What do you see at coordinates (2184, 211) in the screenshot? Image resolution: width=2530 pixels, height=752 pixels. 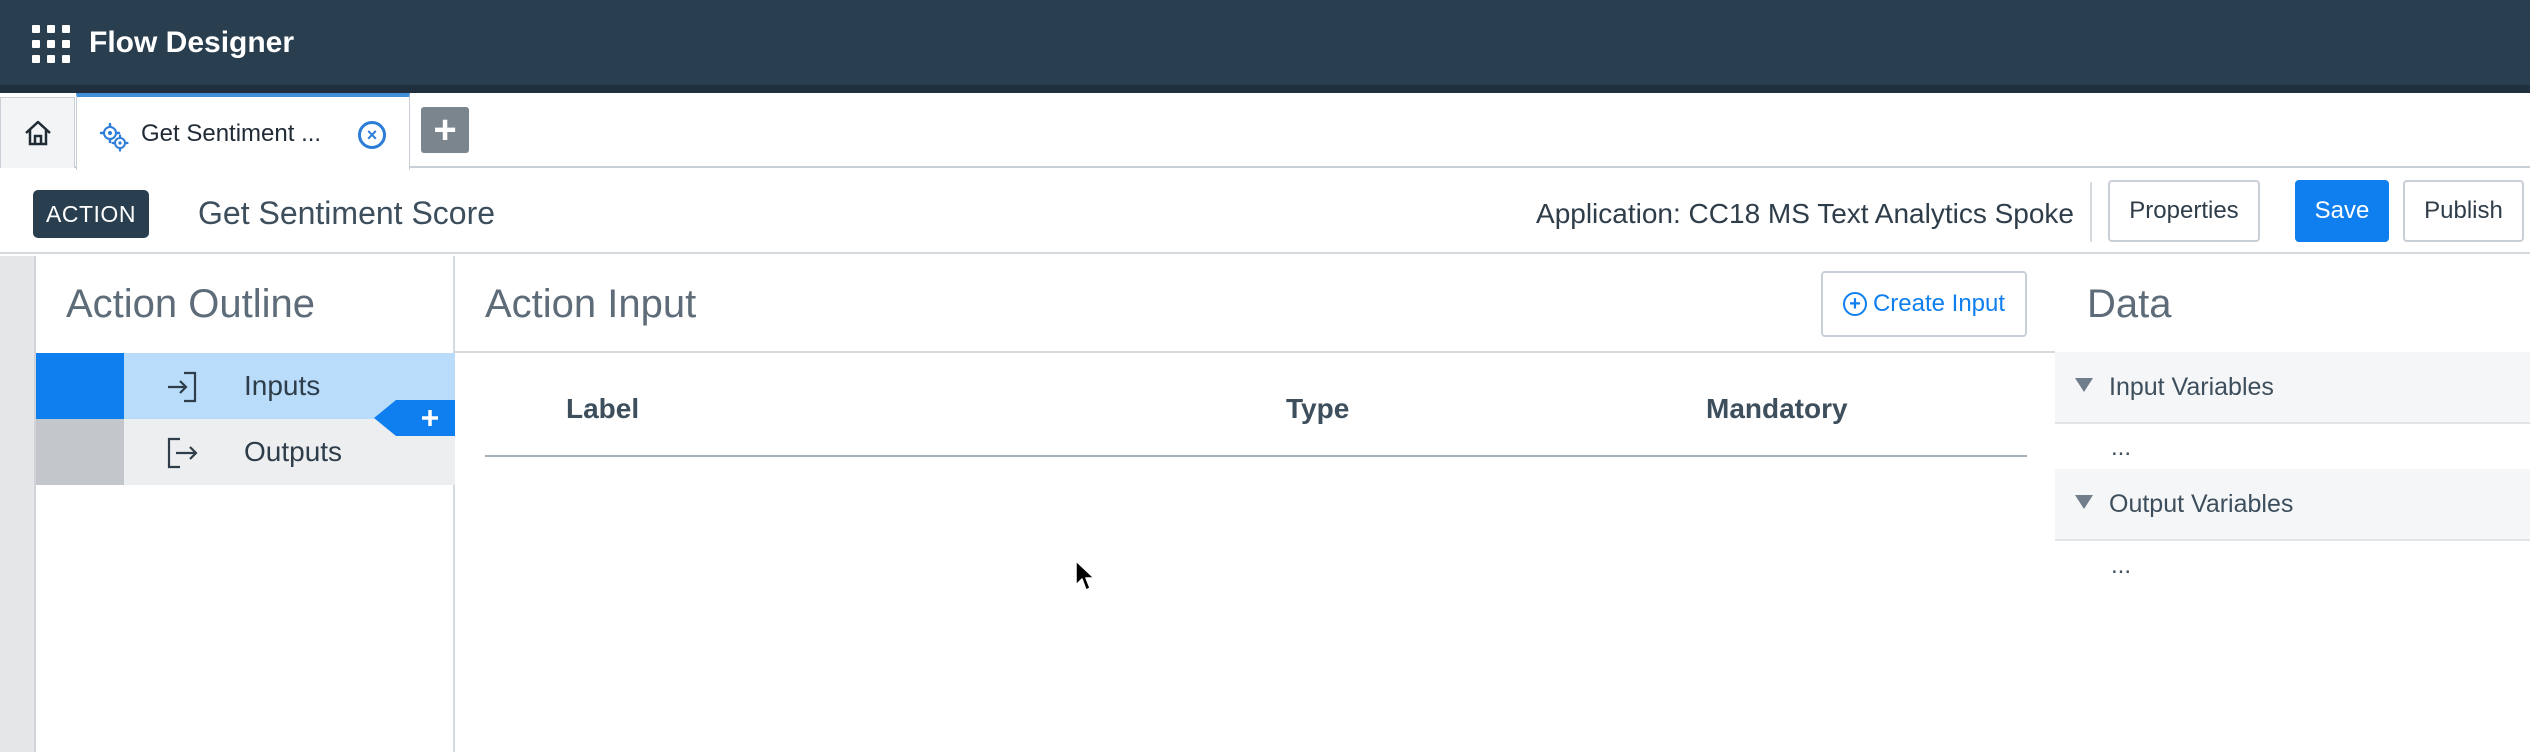 I see `properties-button: Properties` at bounding box center [2184, 211].